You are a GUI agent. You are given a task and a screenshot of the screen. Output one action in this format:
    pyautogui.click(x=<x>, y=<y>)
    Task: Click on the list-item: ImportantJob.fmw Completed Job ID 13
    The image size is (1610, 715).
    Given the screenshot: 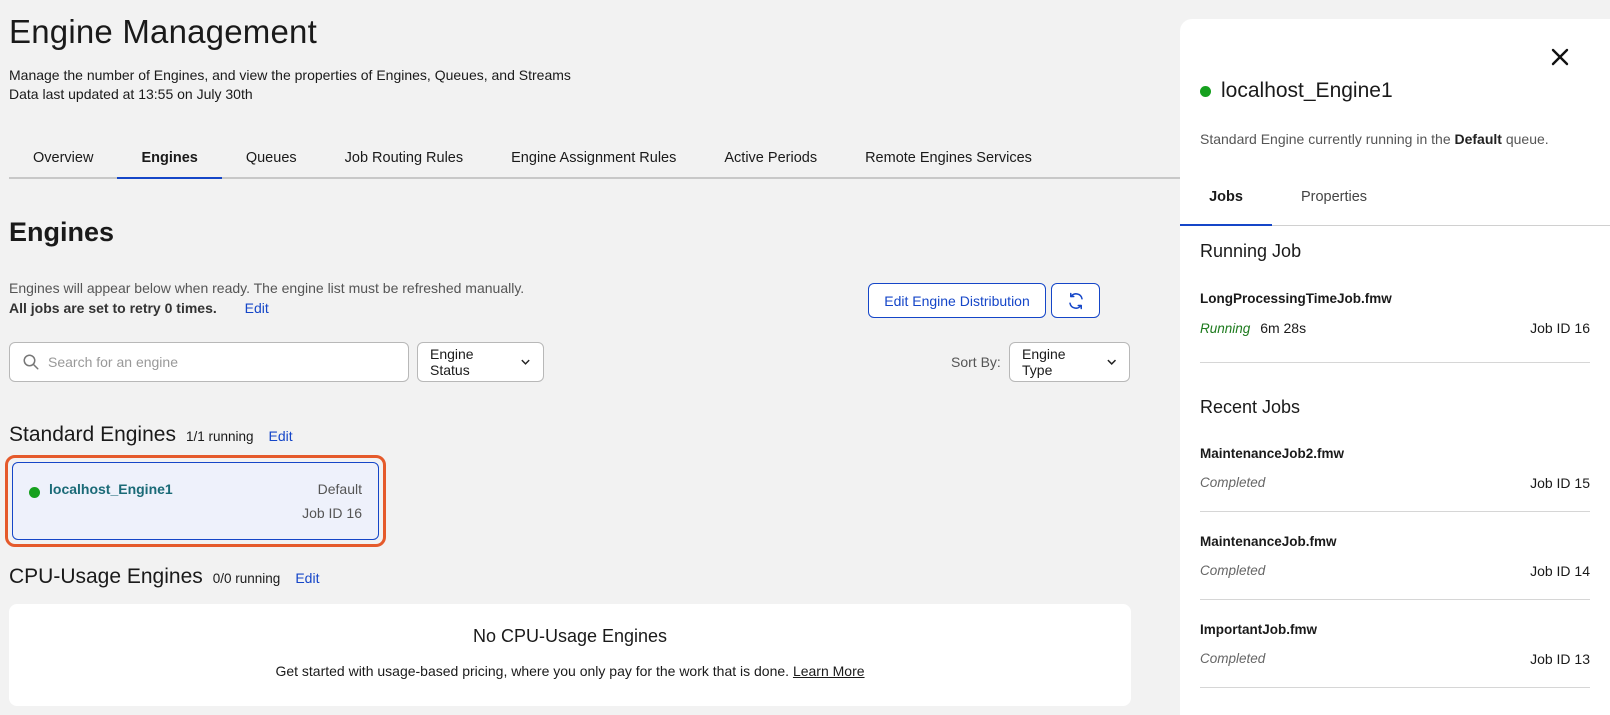 What is the action you would take?
    pyautogui.click(x=1395, y=655)
    